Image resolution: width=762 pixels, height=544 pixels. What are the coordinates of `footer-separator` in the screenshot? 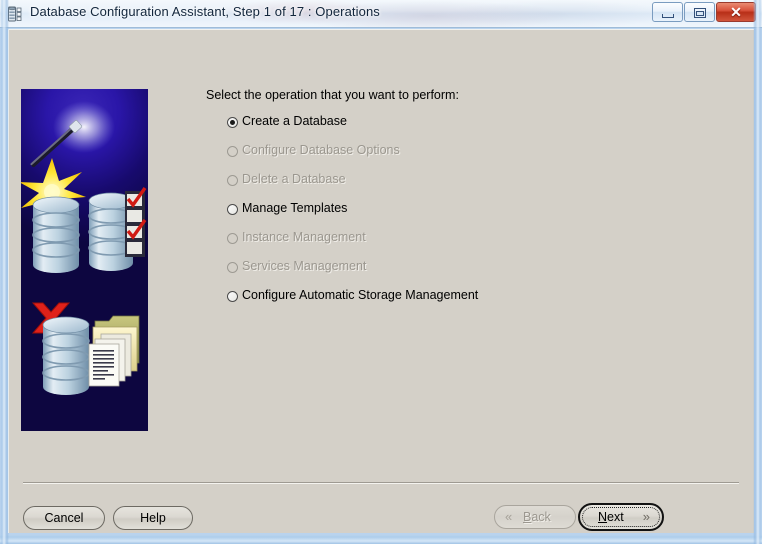 It's located at (381, 483).